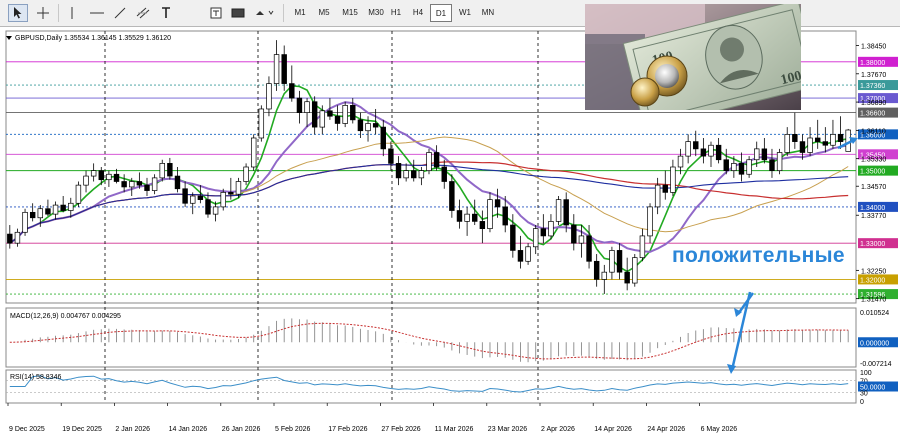 The image size is (900, 438). What do you see at coordinates (43, 13) in the screenshot?
I see `crosshair-icon` at bounding box center [43, 13].